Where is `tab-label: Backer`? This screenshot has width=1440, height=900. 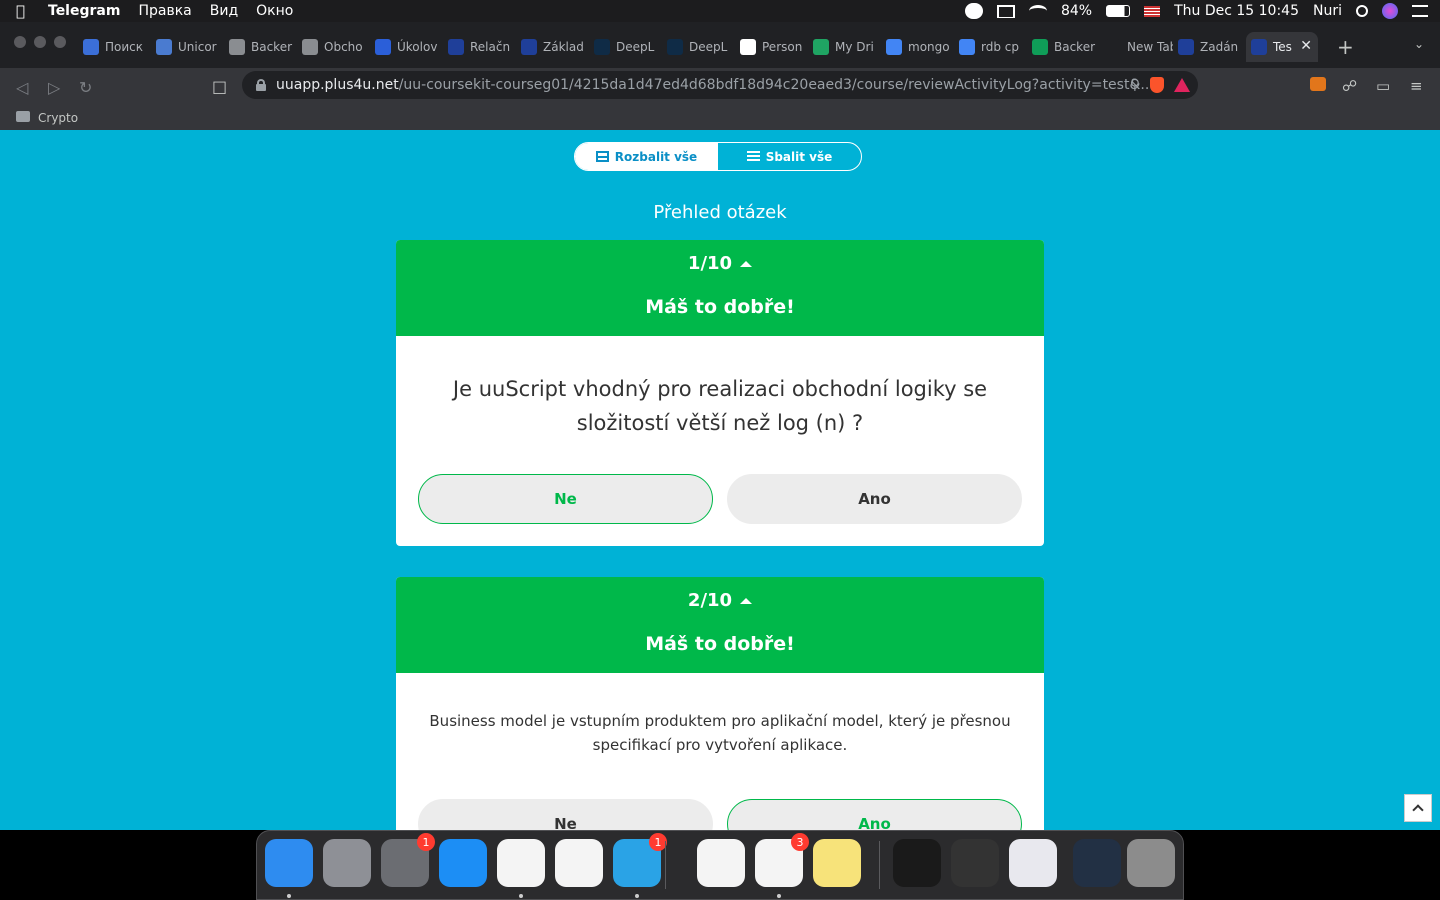
tab-label: Backer is located at coordinates (1075, 47).